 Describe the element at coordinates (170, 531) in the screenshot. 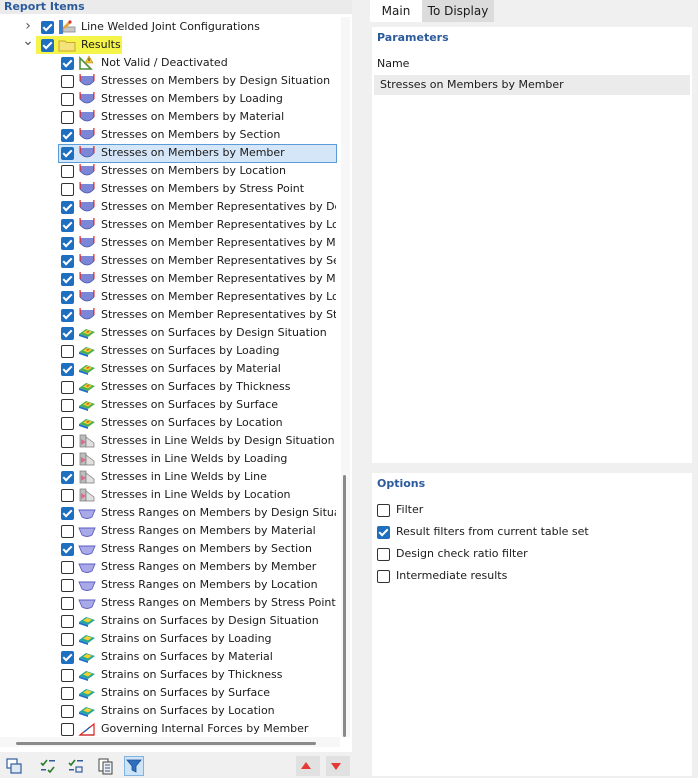

I see `tree-item: Stress Ranges on Members by Material` at that location.